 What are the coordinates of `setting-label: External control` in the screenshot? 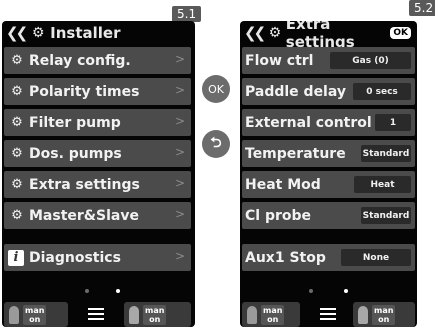 It's located at (308, 122).